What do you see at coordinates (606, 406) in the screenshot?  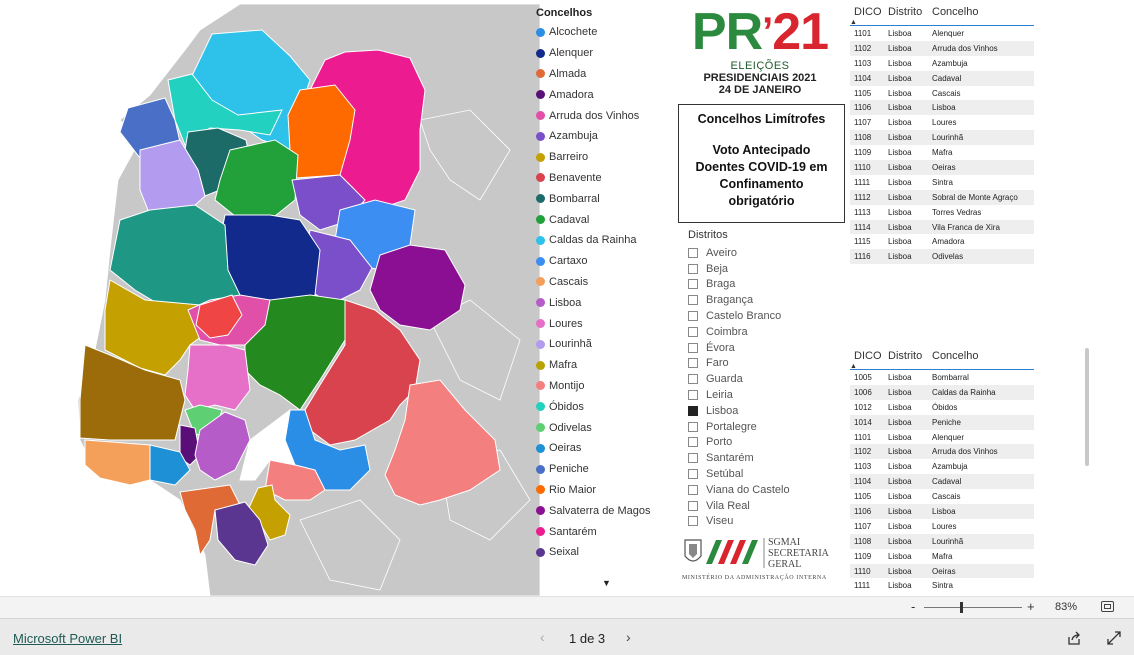 I see `legend-item: Óbidos` at bounding box center [606, 406].